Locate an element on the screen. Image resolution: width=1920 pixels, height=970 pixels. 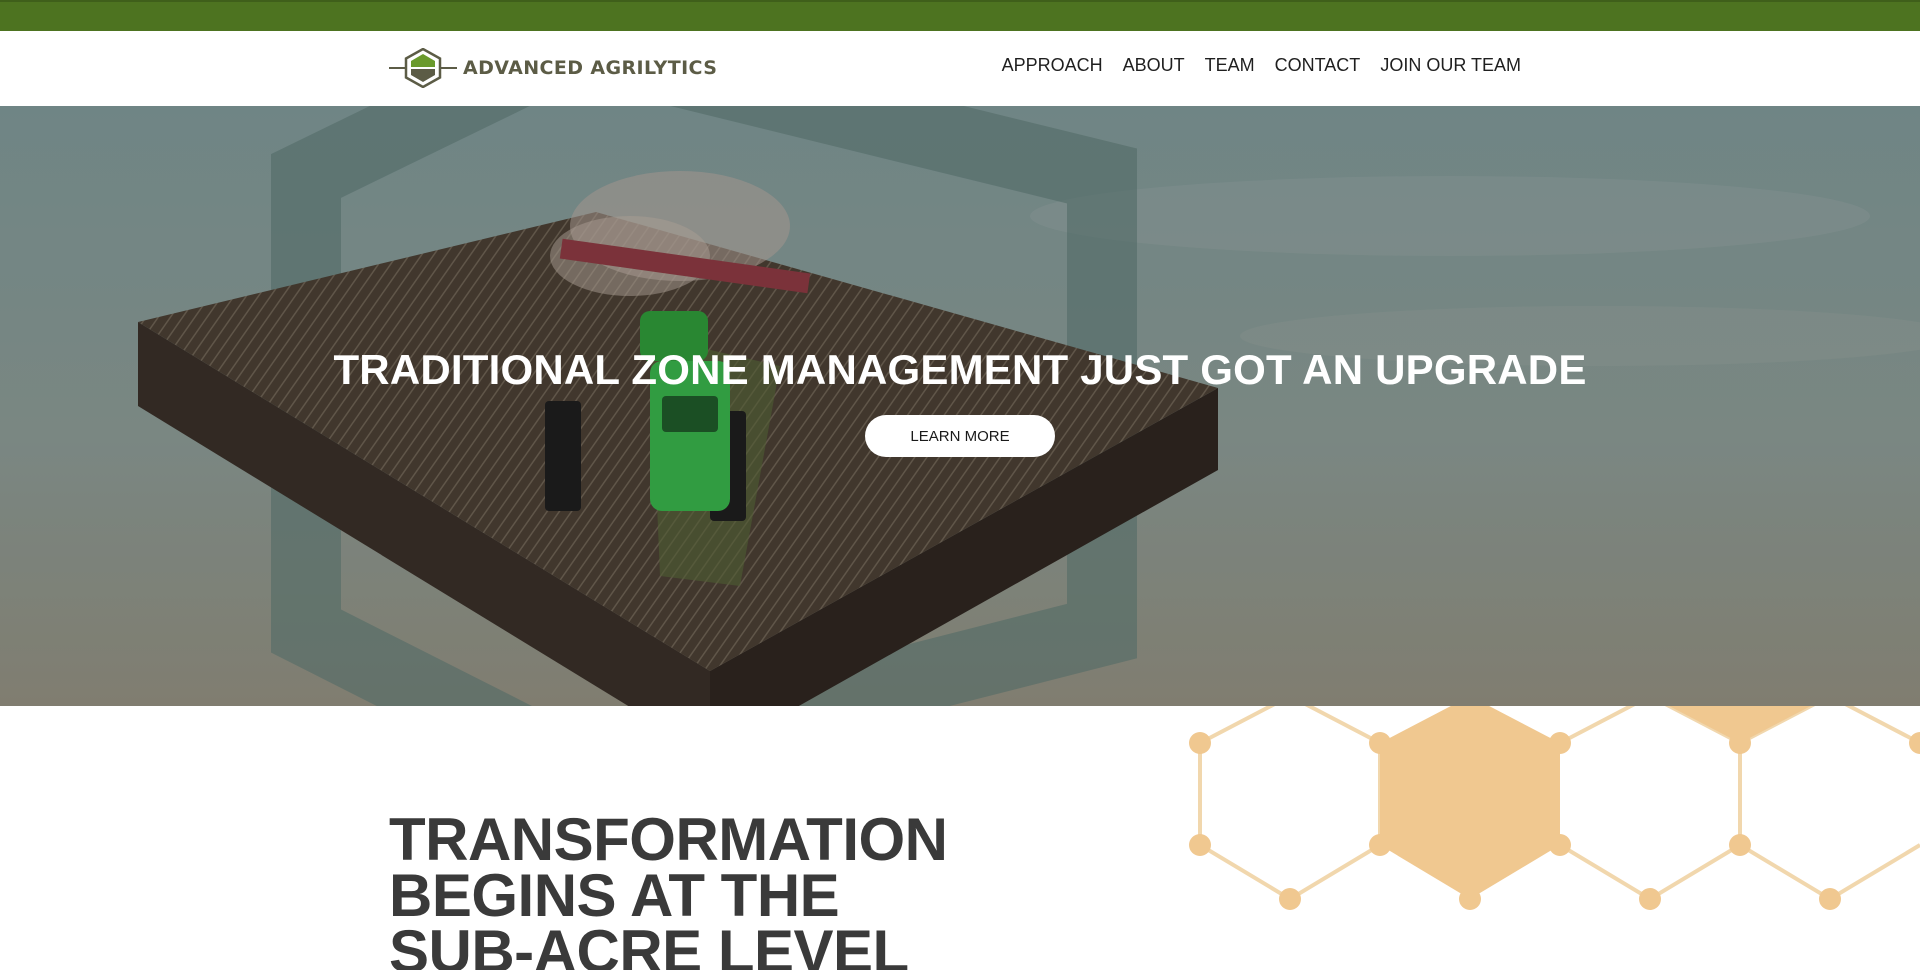
nav-join-our-team: JOIN OUR TEAM is located at coordinates (1450, 65).